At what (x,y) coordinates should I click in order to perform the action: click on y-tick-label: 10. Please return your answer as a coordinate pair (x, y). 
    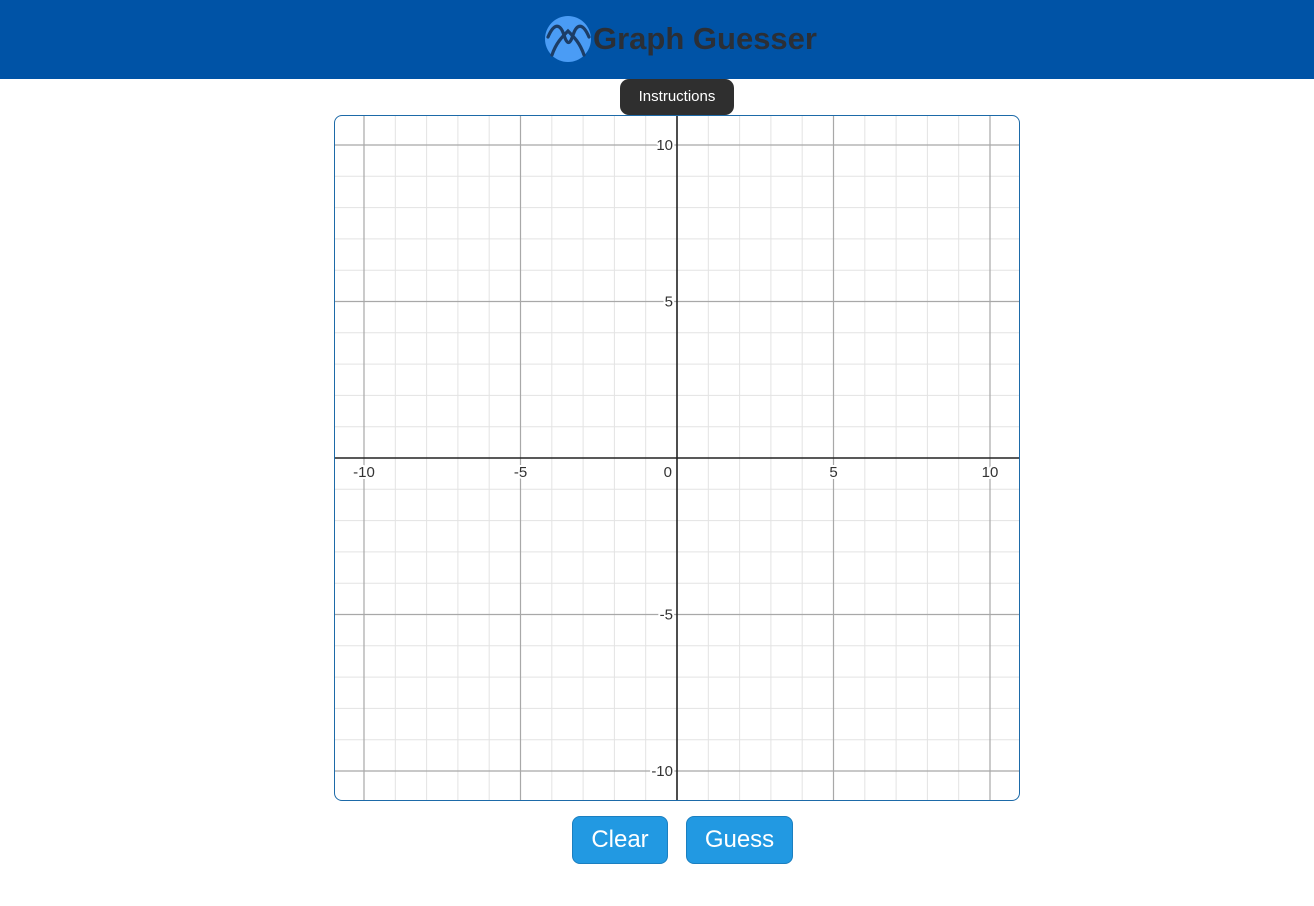
    Looking at the image, I should click on (664, 145).